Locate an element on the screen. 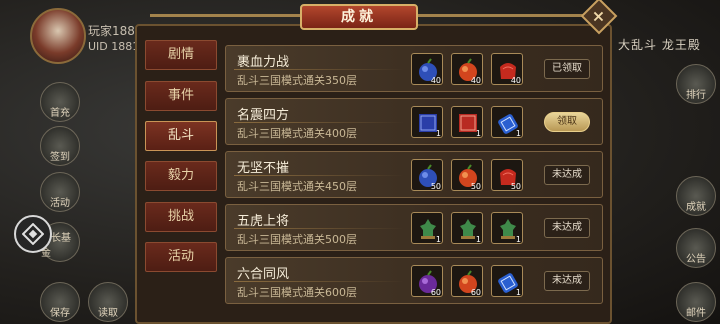 This screenshot has height=324, width=720. achievement-name: 名震四方 is located at coordinates (263, 115).